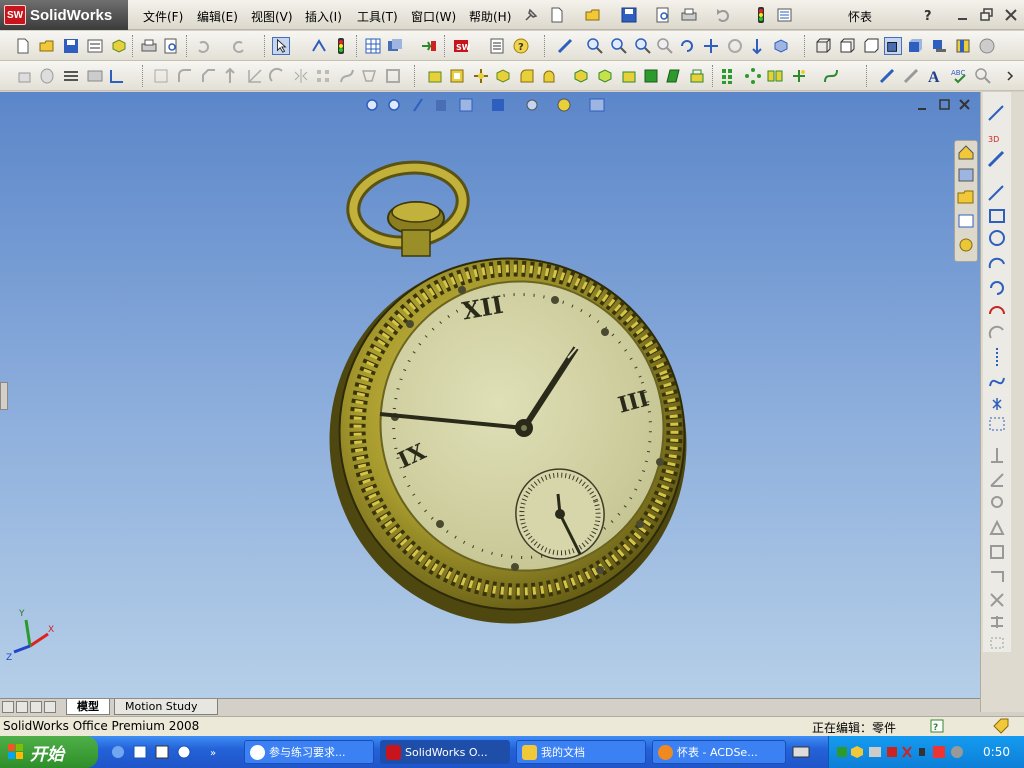 This screenshot has height=768, width=1024. I want to click on offset-icon, so click(231, 76).